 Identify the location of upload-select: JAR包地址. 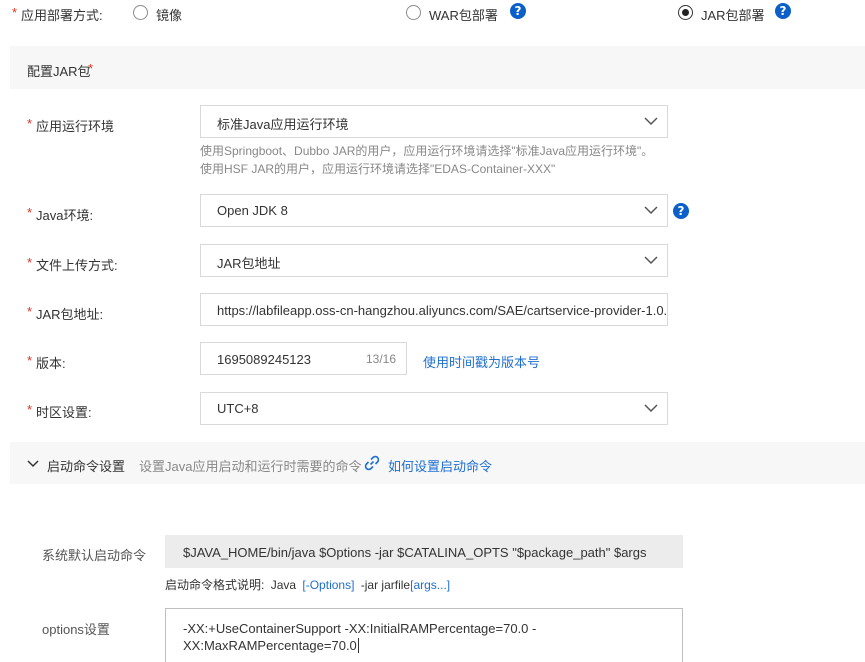
(434, 260).